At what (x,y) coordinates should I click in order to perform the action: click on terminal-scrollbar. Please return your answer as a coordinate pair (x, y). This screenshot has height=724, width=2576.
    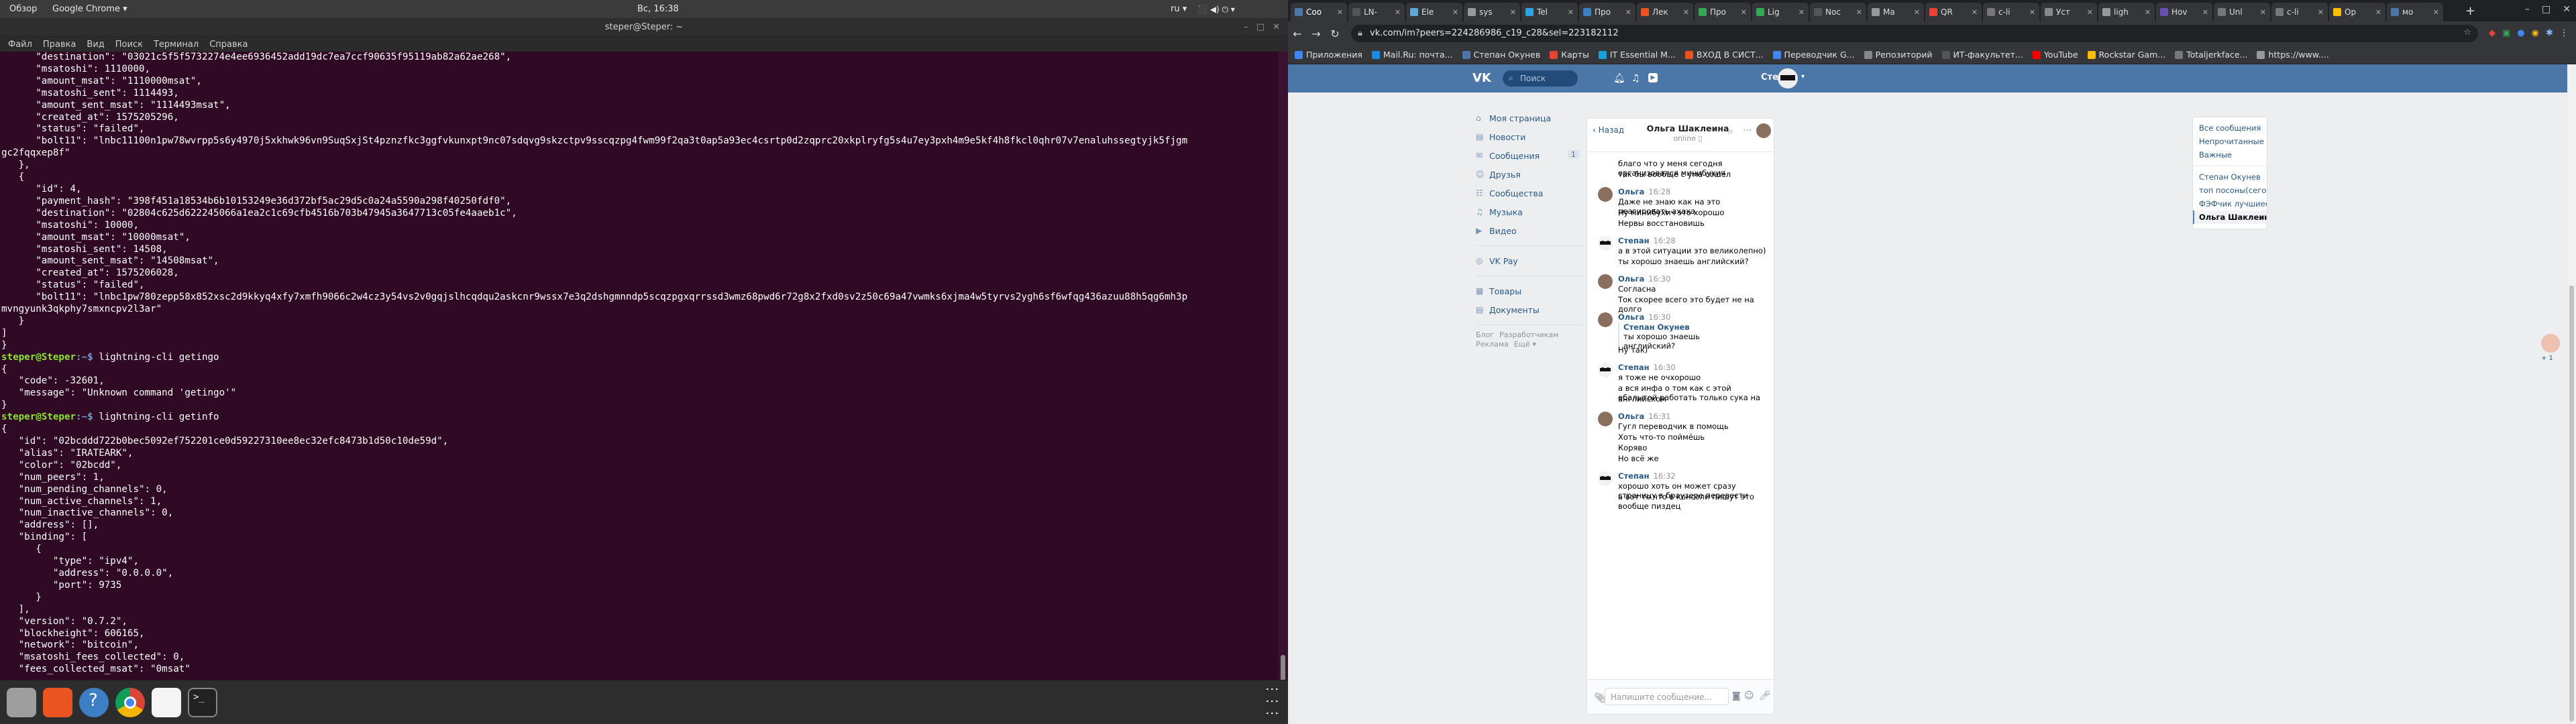
    Looking at the image, I should click on (1283, 387).